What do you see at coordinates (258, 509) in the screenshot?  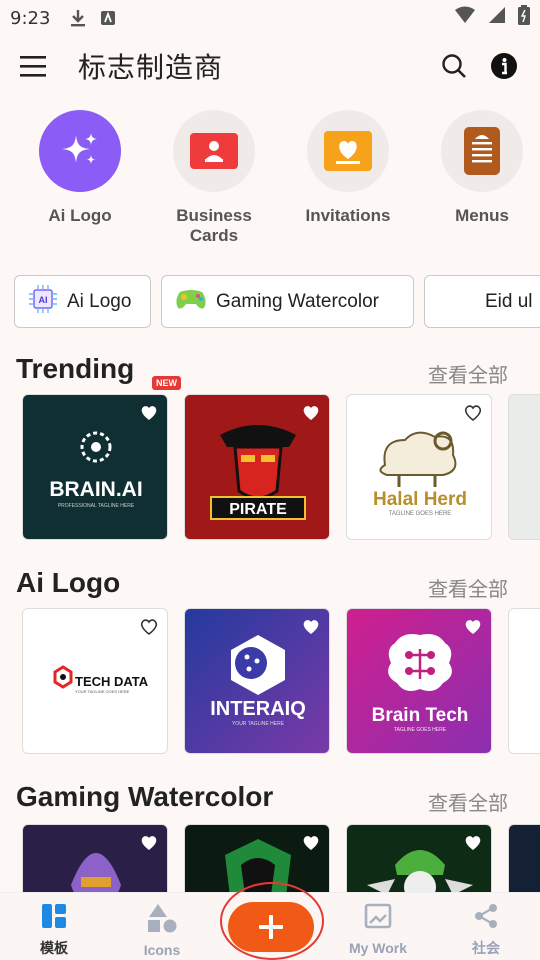 I see `logo-name: PIRATE` at bounding box center [258, 509].